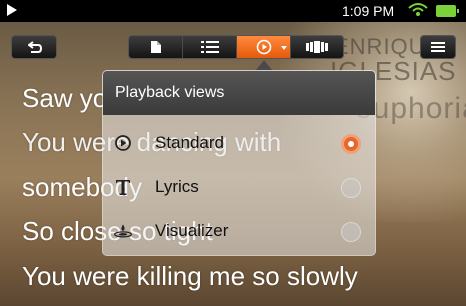  I want to click on view-switcher, so click(236, 47).